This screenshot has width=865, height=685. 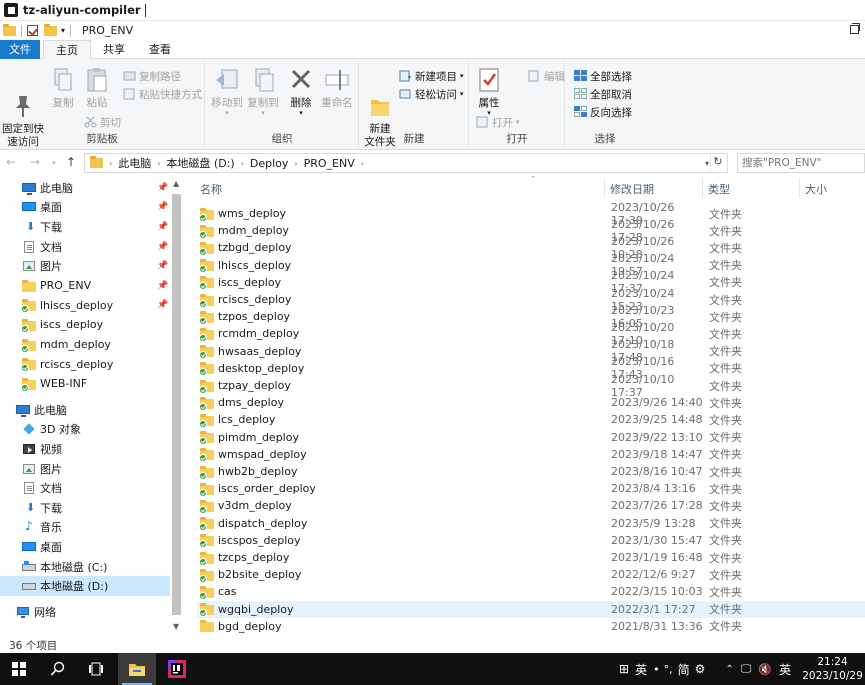 What do you see at coordinates (531, 402) in the screenshot?
I see `table-row: dms_deploy 2023/9/26 14:40 文件夹` at bounding box center [531, 402].